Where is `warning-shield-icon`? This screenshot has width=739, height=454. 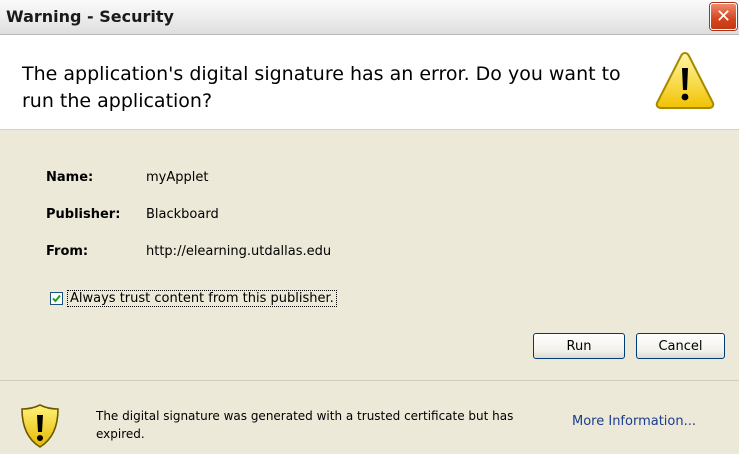 warning-shield-icon is located at coordinates (40, 426).